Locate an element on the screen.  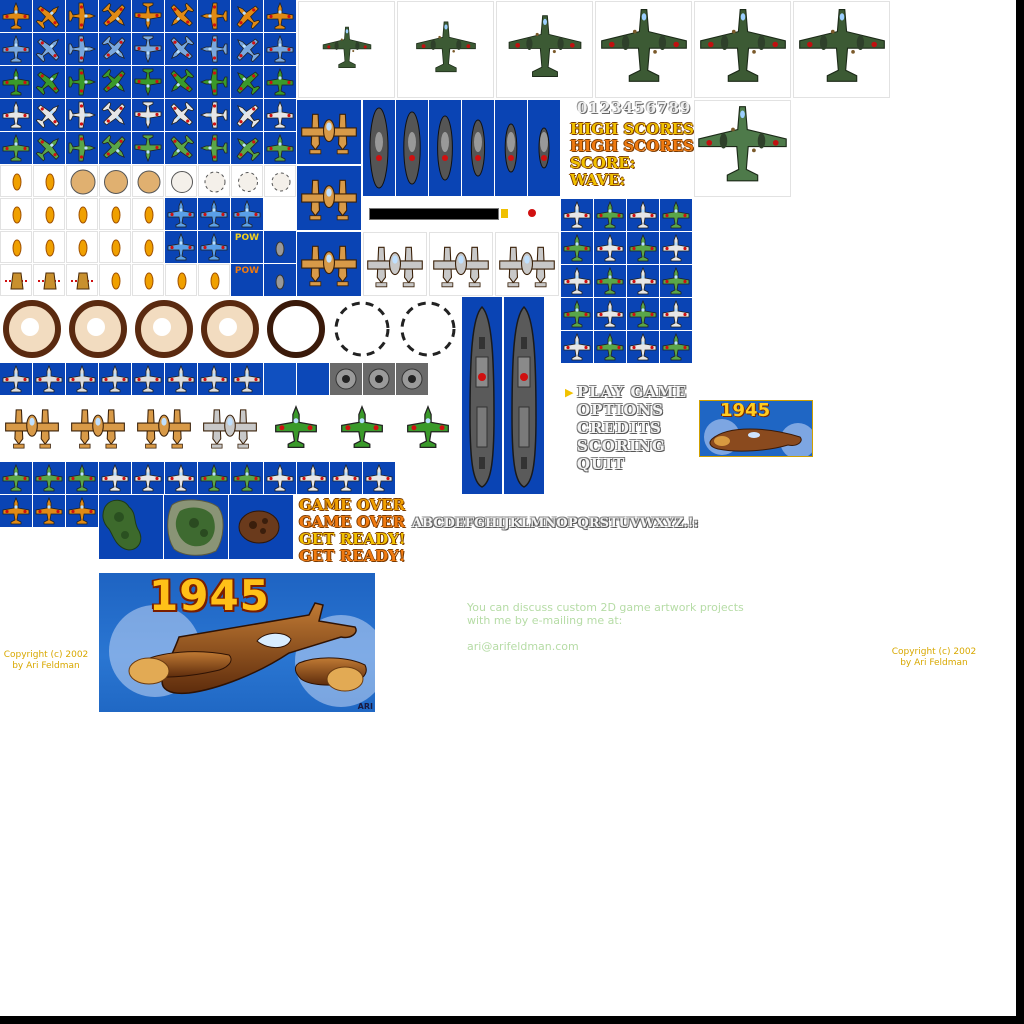
contact-email: ari@arifeldman.com is located at coordinates (627, 646).